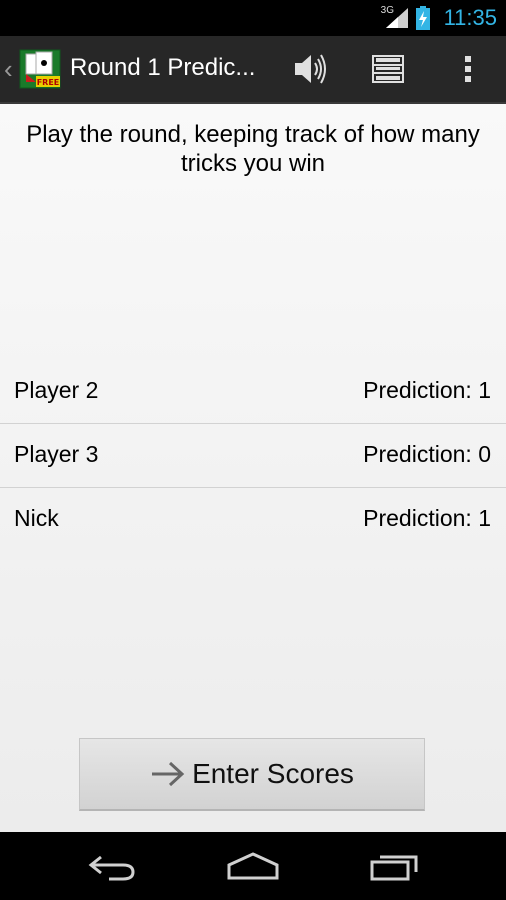 The height and width of the screenshot is (900, 506). I want to click on speaker-icon, so click(310, 69).